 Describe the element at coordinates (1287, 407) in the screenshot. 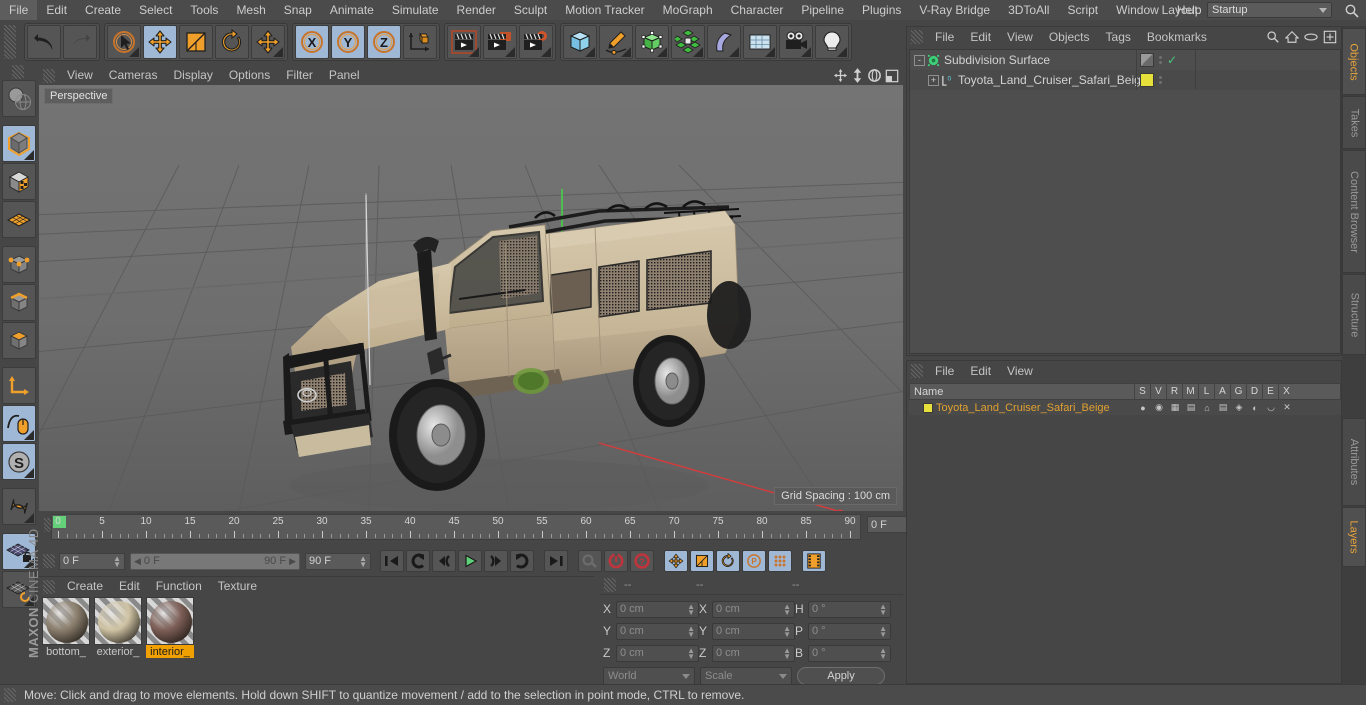

I see `xref-icon: ✕` at that location.